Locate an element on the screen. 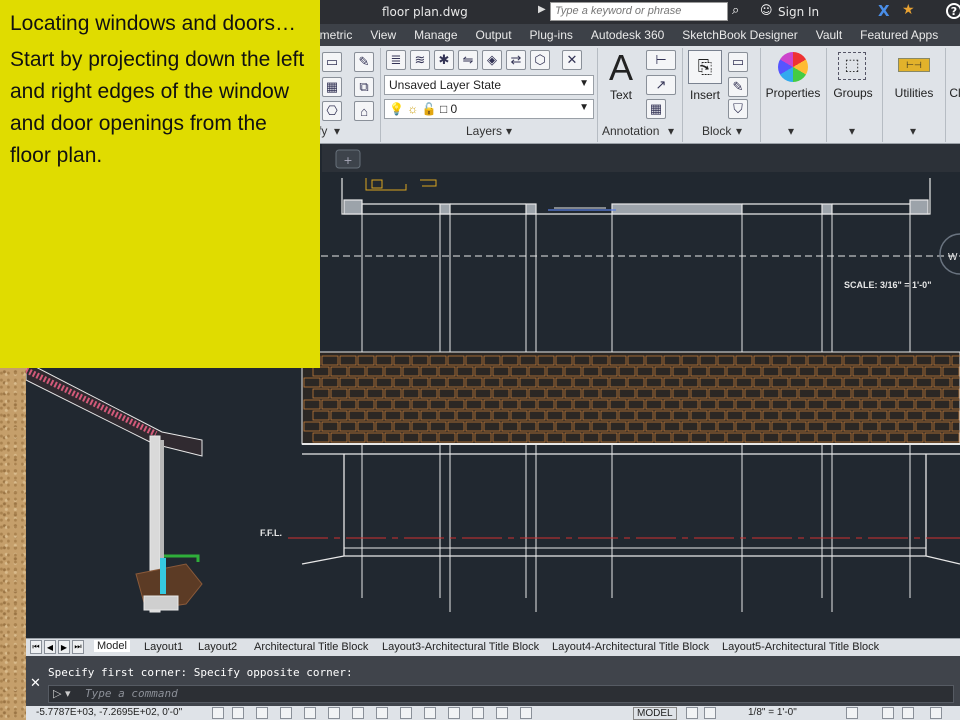 This screenshot has width=960, height=720. text-tool-label: Text is located at coordinates (621, 95).